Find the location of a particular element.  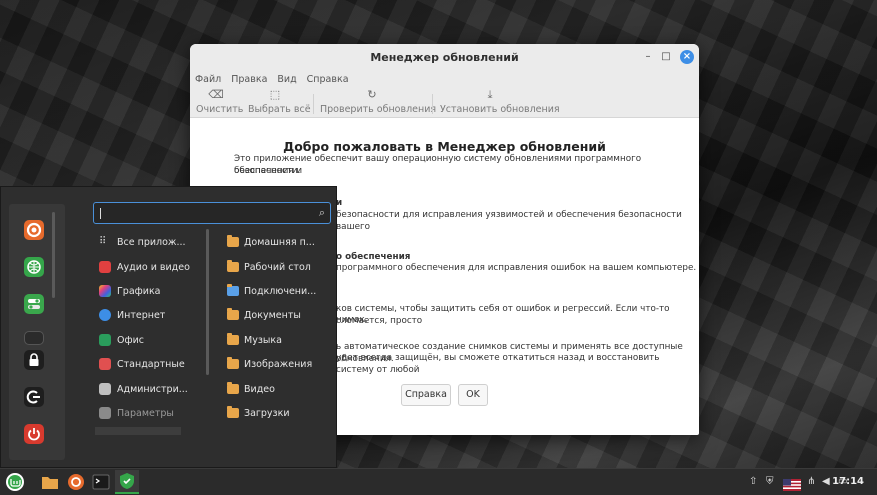

menu-edit: Правка is located at coordinates (249, 79).